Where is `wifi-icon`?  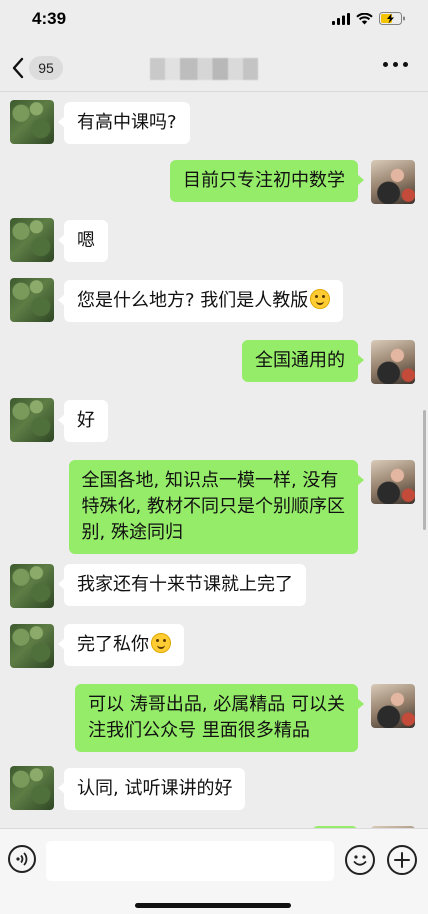
wifi-icon is located at coordinates (364, 18).